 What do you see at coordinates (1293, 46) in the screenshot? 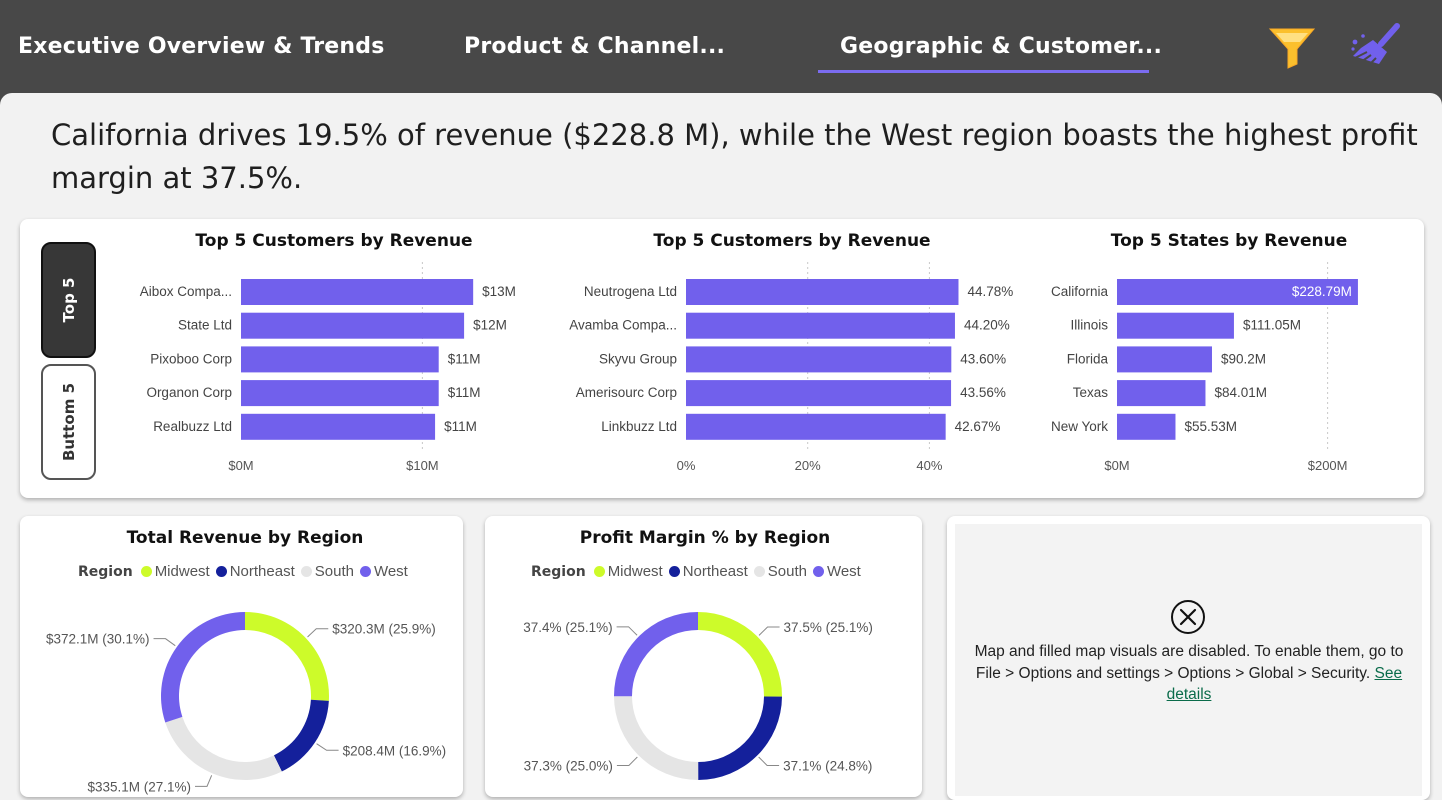
I see `filter-icon` at bounding box center [1293, 46].